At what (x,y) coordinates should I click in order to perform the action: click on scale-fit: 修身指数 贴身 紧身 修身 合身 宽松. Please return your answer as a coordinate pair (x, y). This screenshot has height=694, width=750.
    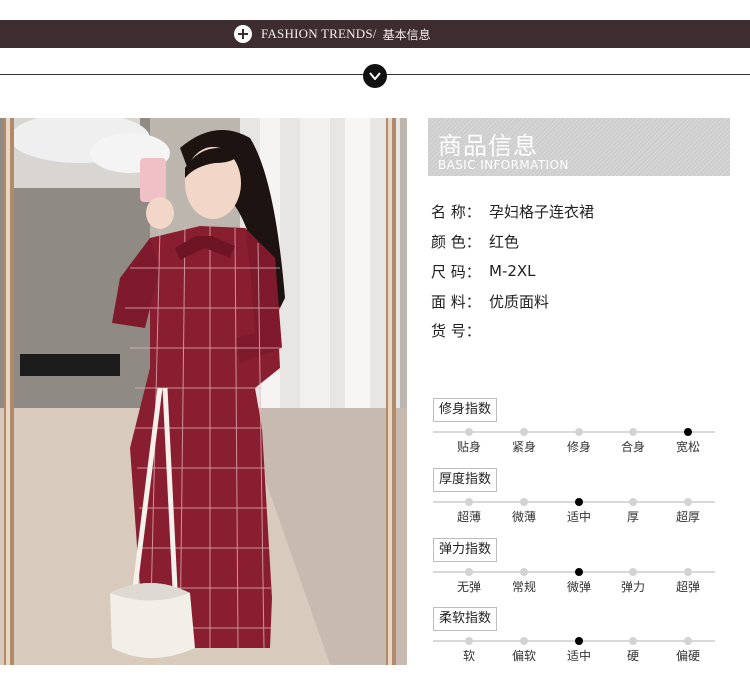
    Looking at the image, I should click on (576, 426).